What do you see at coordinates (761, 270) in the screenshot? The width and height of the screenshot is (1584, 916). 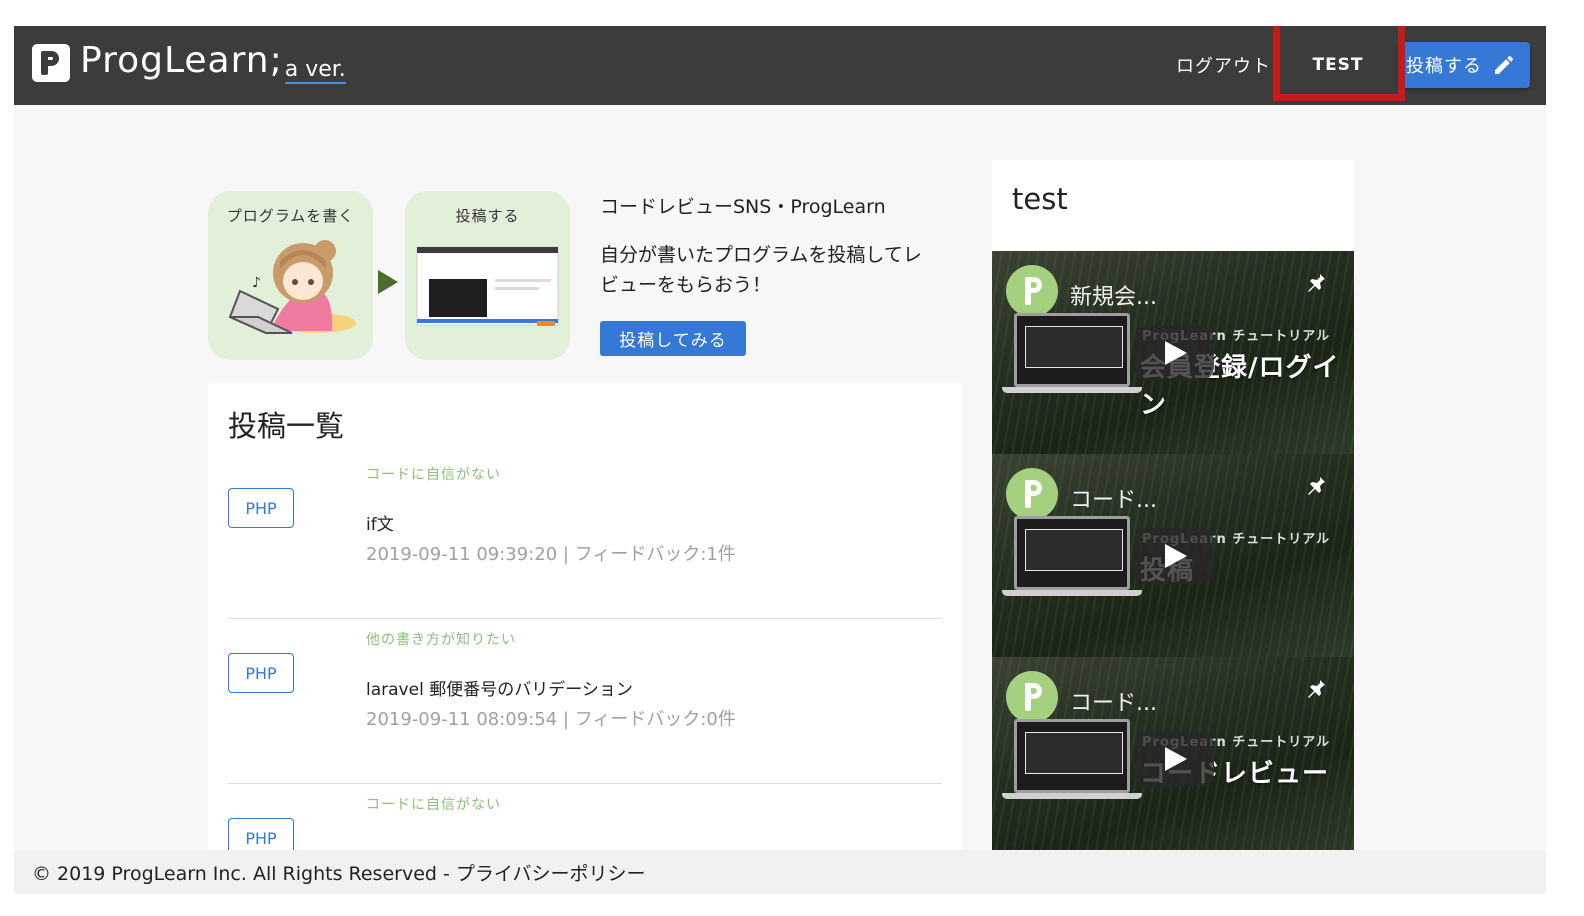 I see `hero-description: 自分が書いたプログラムを投稿してレビューをもらおう！` at bounding box center [761, 270].